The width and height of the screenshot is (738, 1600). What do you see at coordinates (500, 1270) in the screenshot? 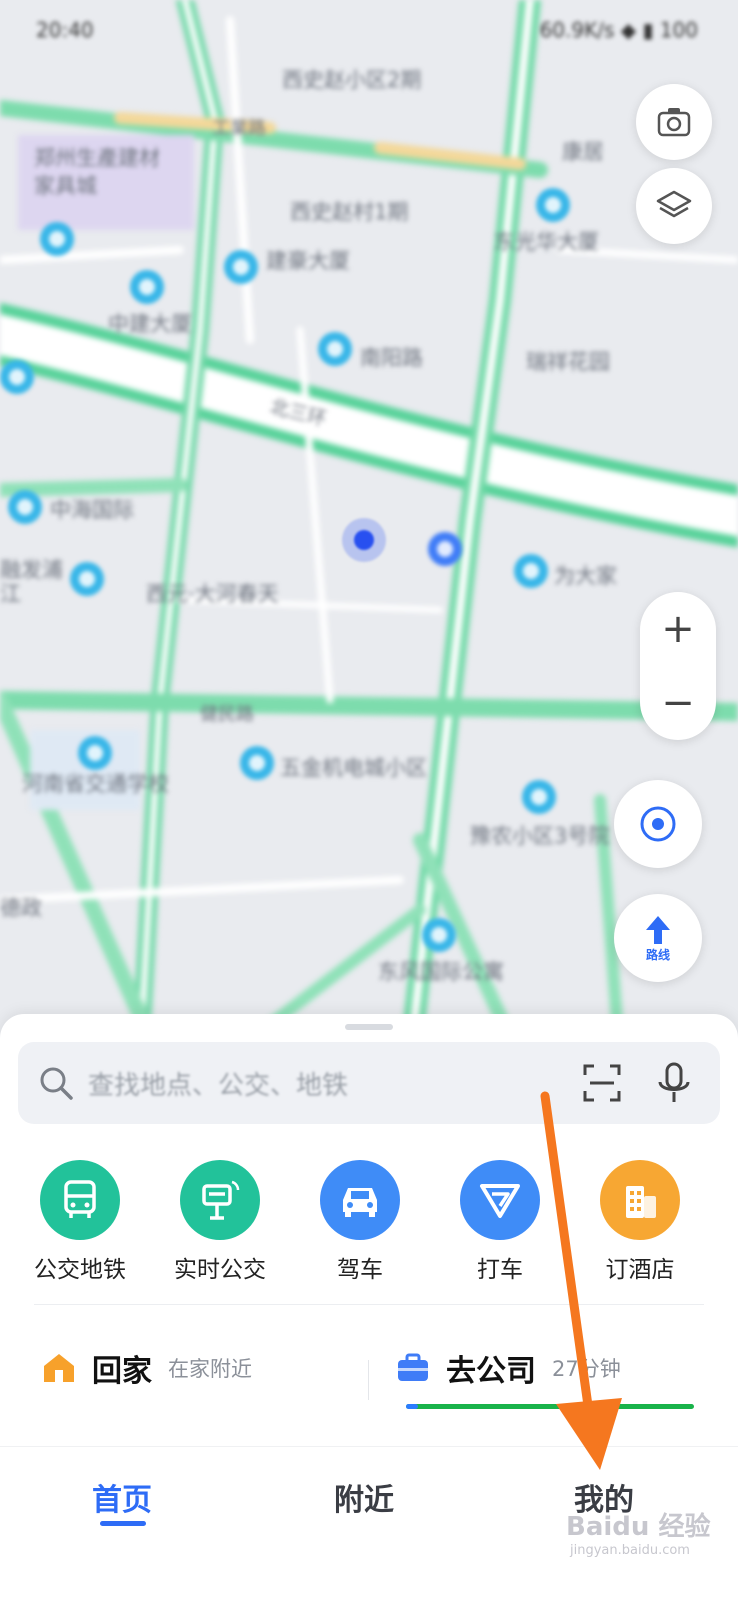
I see `quick-action-label: 打车` at bounding box center [500, 1270].